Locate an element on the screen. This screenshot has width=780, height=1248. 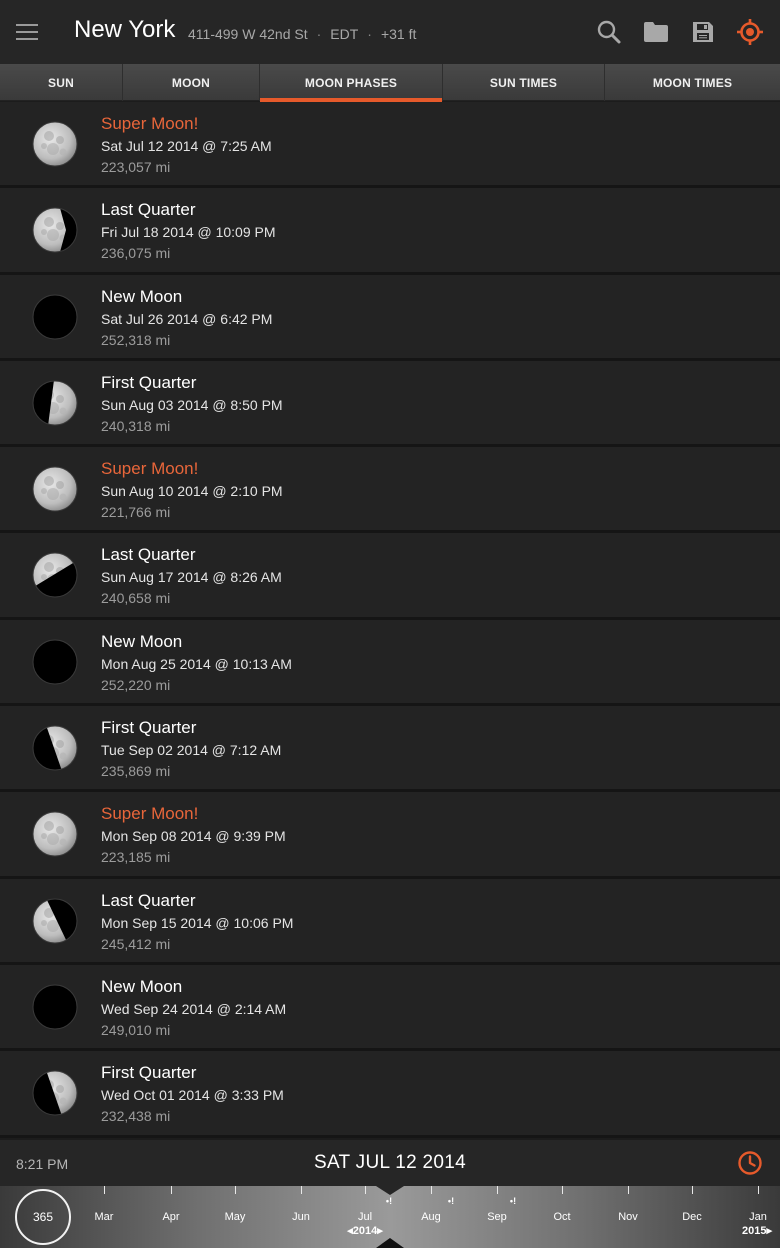
phase-distance: 252,220 mi is located at coordinates (136, 684).